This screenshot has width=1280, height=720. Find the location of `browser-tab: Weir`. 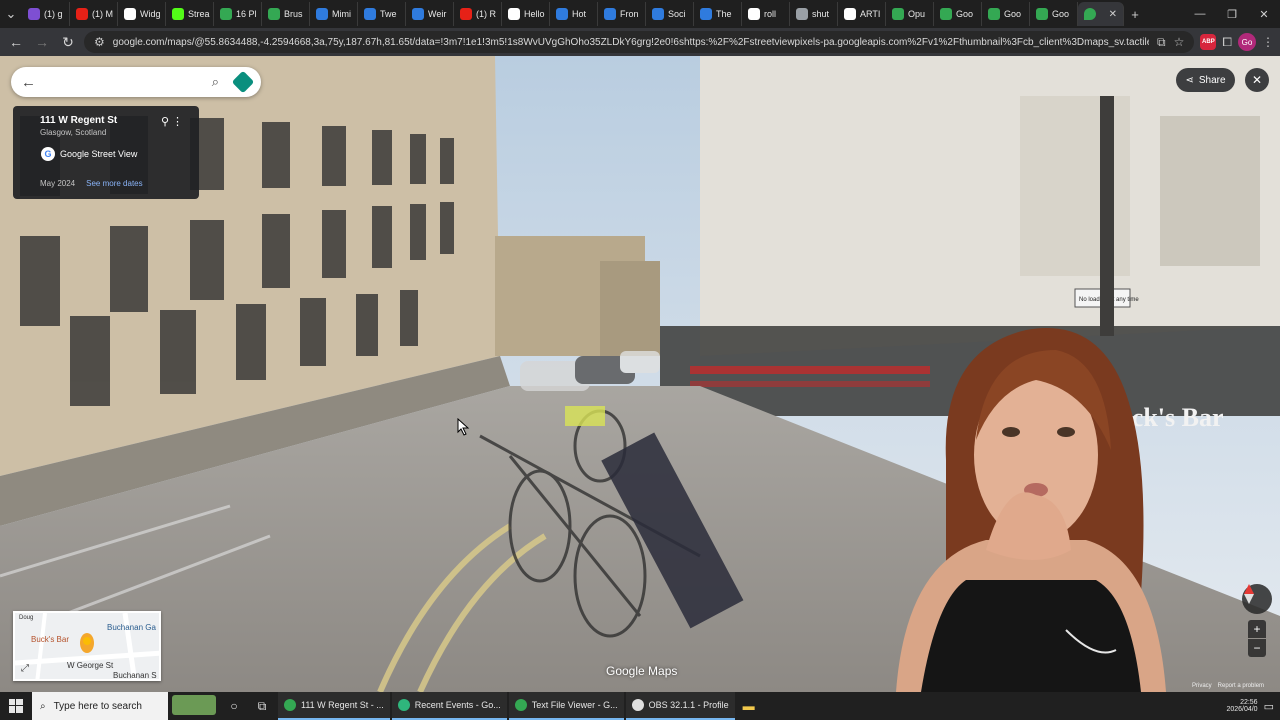

browser-tab: Weir is located at coordinates (430, 14).